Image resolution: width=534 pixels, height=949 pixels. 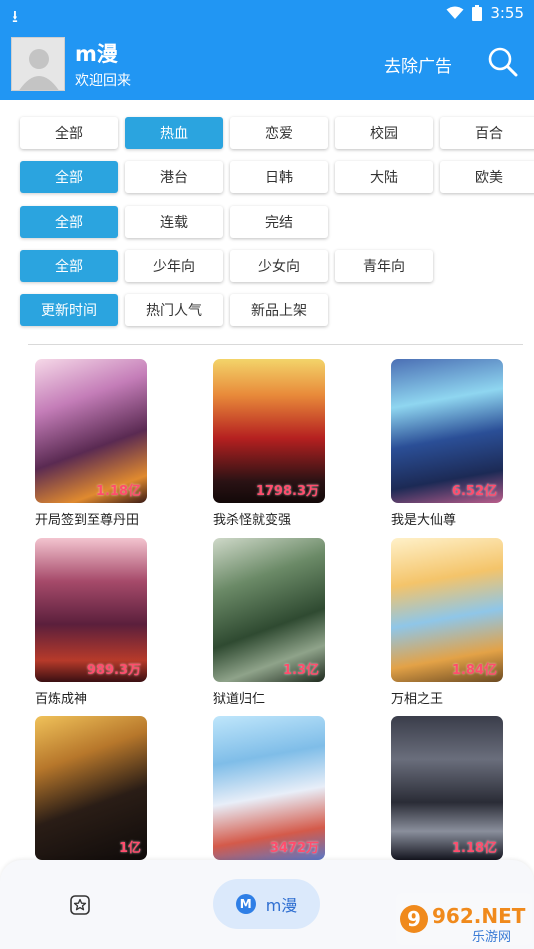 I want to click on comic-card: 3472万, so click(x=269, y=788).